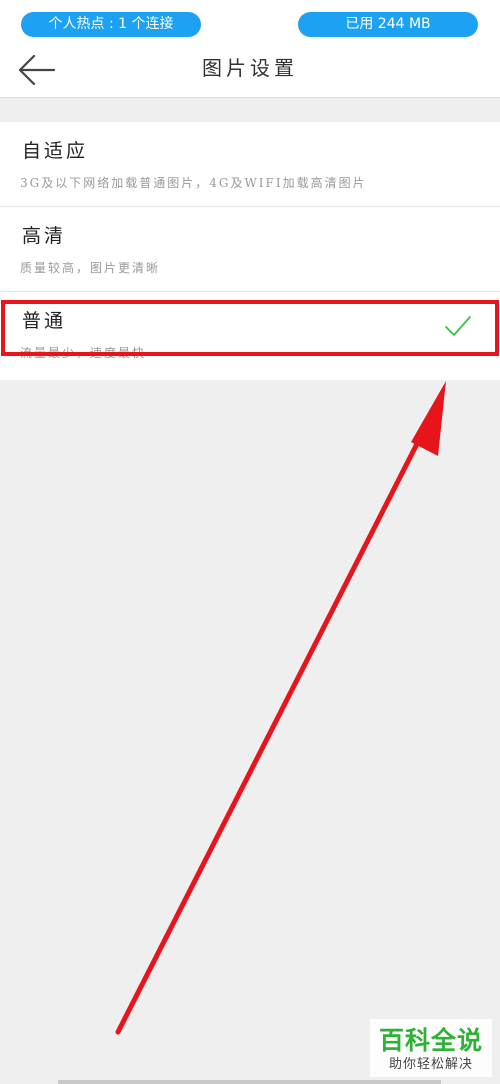 The width and height of the screenshot is (500, 1084). What do you see at coordinates (250, 68) in the screenshot?
I see `page-title: 图片设置` at bounding box center [250, 68].